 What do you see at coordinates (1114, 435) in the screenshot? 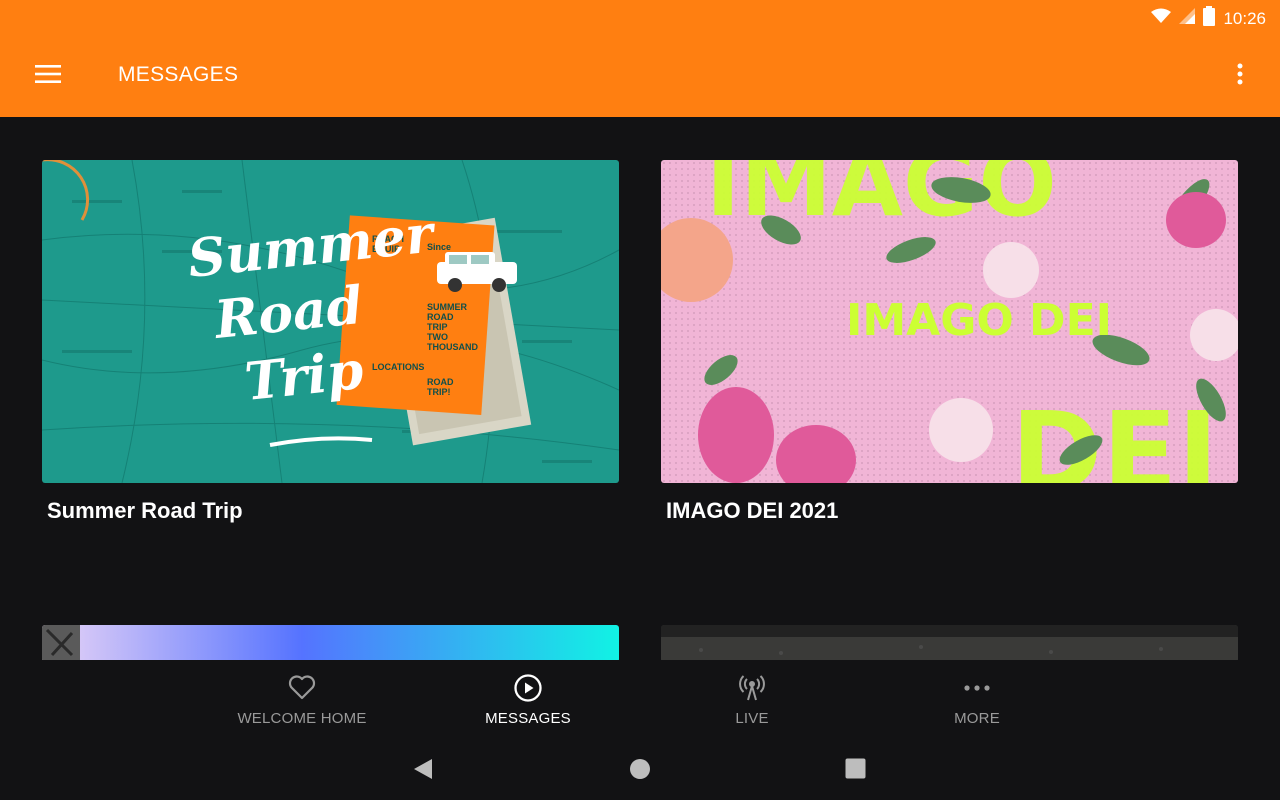
I see `svg-text: DEI` at bounding box center [1114, 435].